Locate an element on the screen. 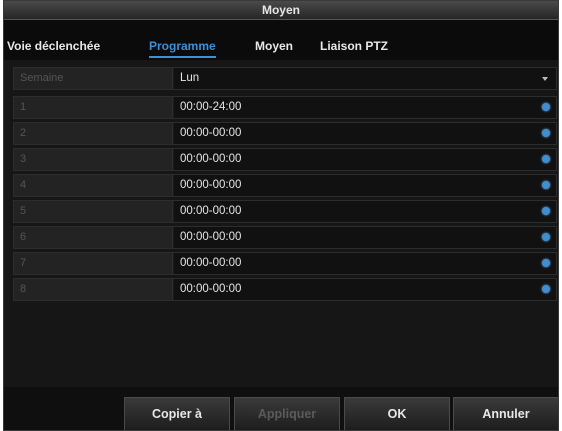 The image size is (562, 431). period-index: 1 is located at coordinates (93, 107).